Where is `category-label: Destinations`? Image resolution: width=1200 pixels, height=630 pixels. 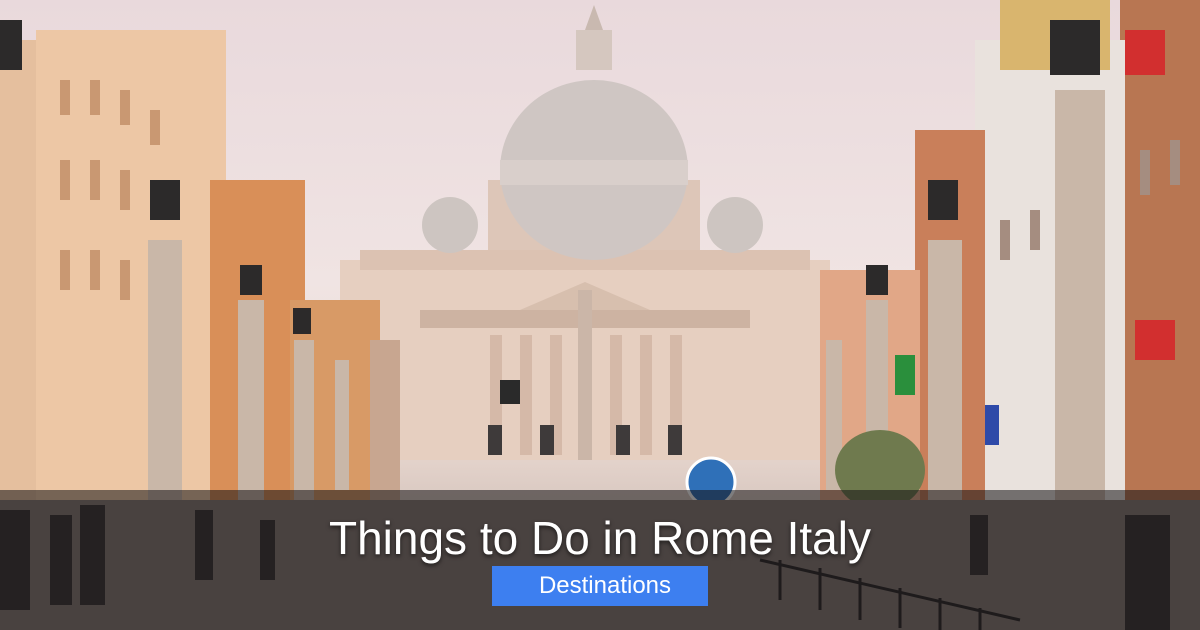
category-label: Destinations is located at coordinates (605, 585).